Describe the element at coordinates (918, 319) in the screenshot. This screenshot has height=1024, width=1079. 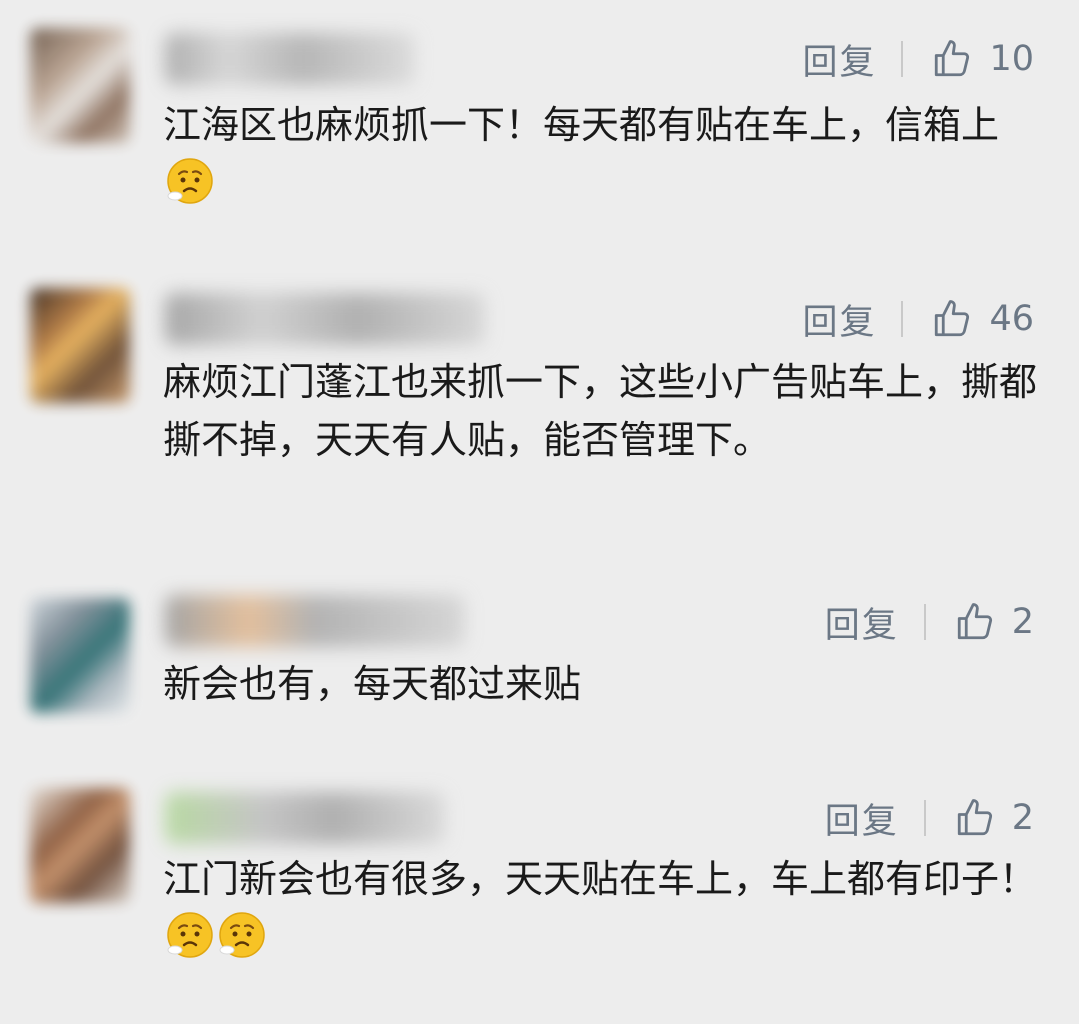
I see `comment-actions: 回复 46` at that location.